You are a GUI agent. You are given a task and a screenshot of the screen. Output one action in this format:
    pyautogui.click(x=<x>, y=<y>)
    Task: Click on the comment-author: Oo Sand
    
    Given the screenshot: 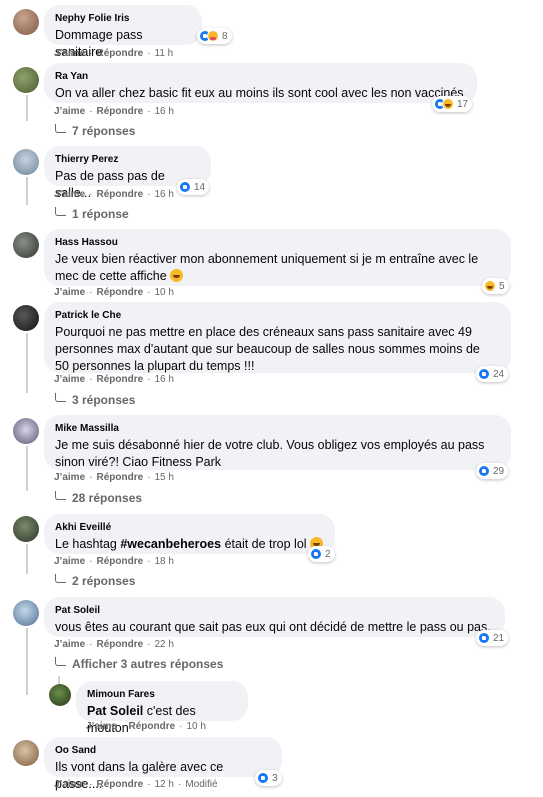 What is the action you would take?
    pyautogui.click(x=163, y=750)
    